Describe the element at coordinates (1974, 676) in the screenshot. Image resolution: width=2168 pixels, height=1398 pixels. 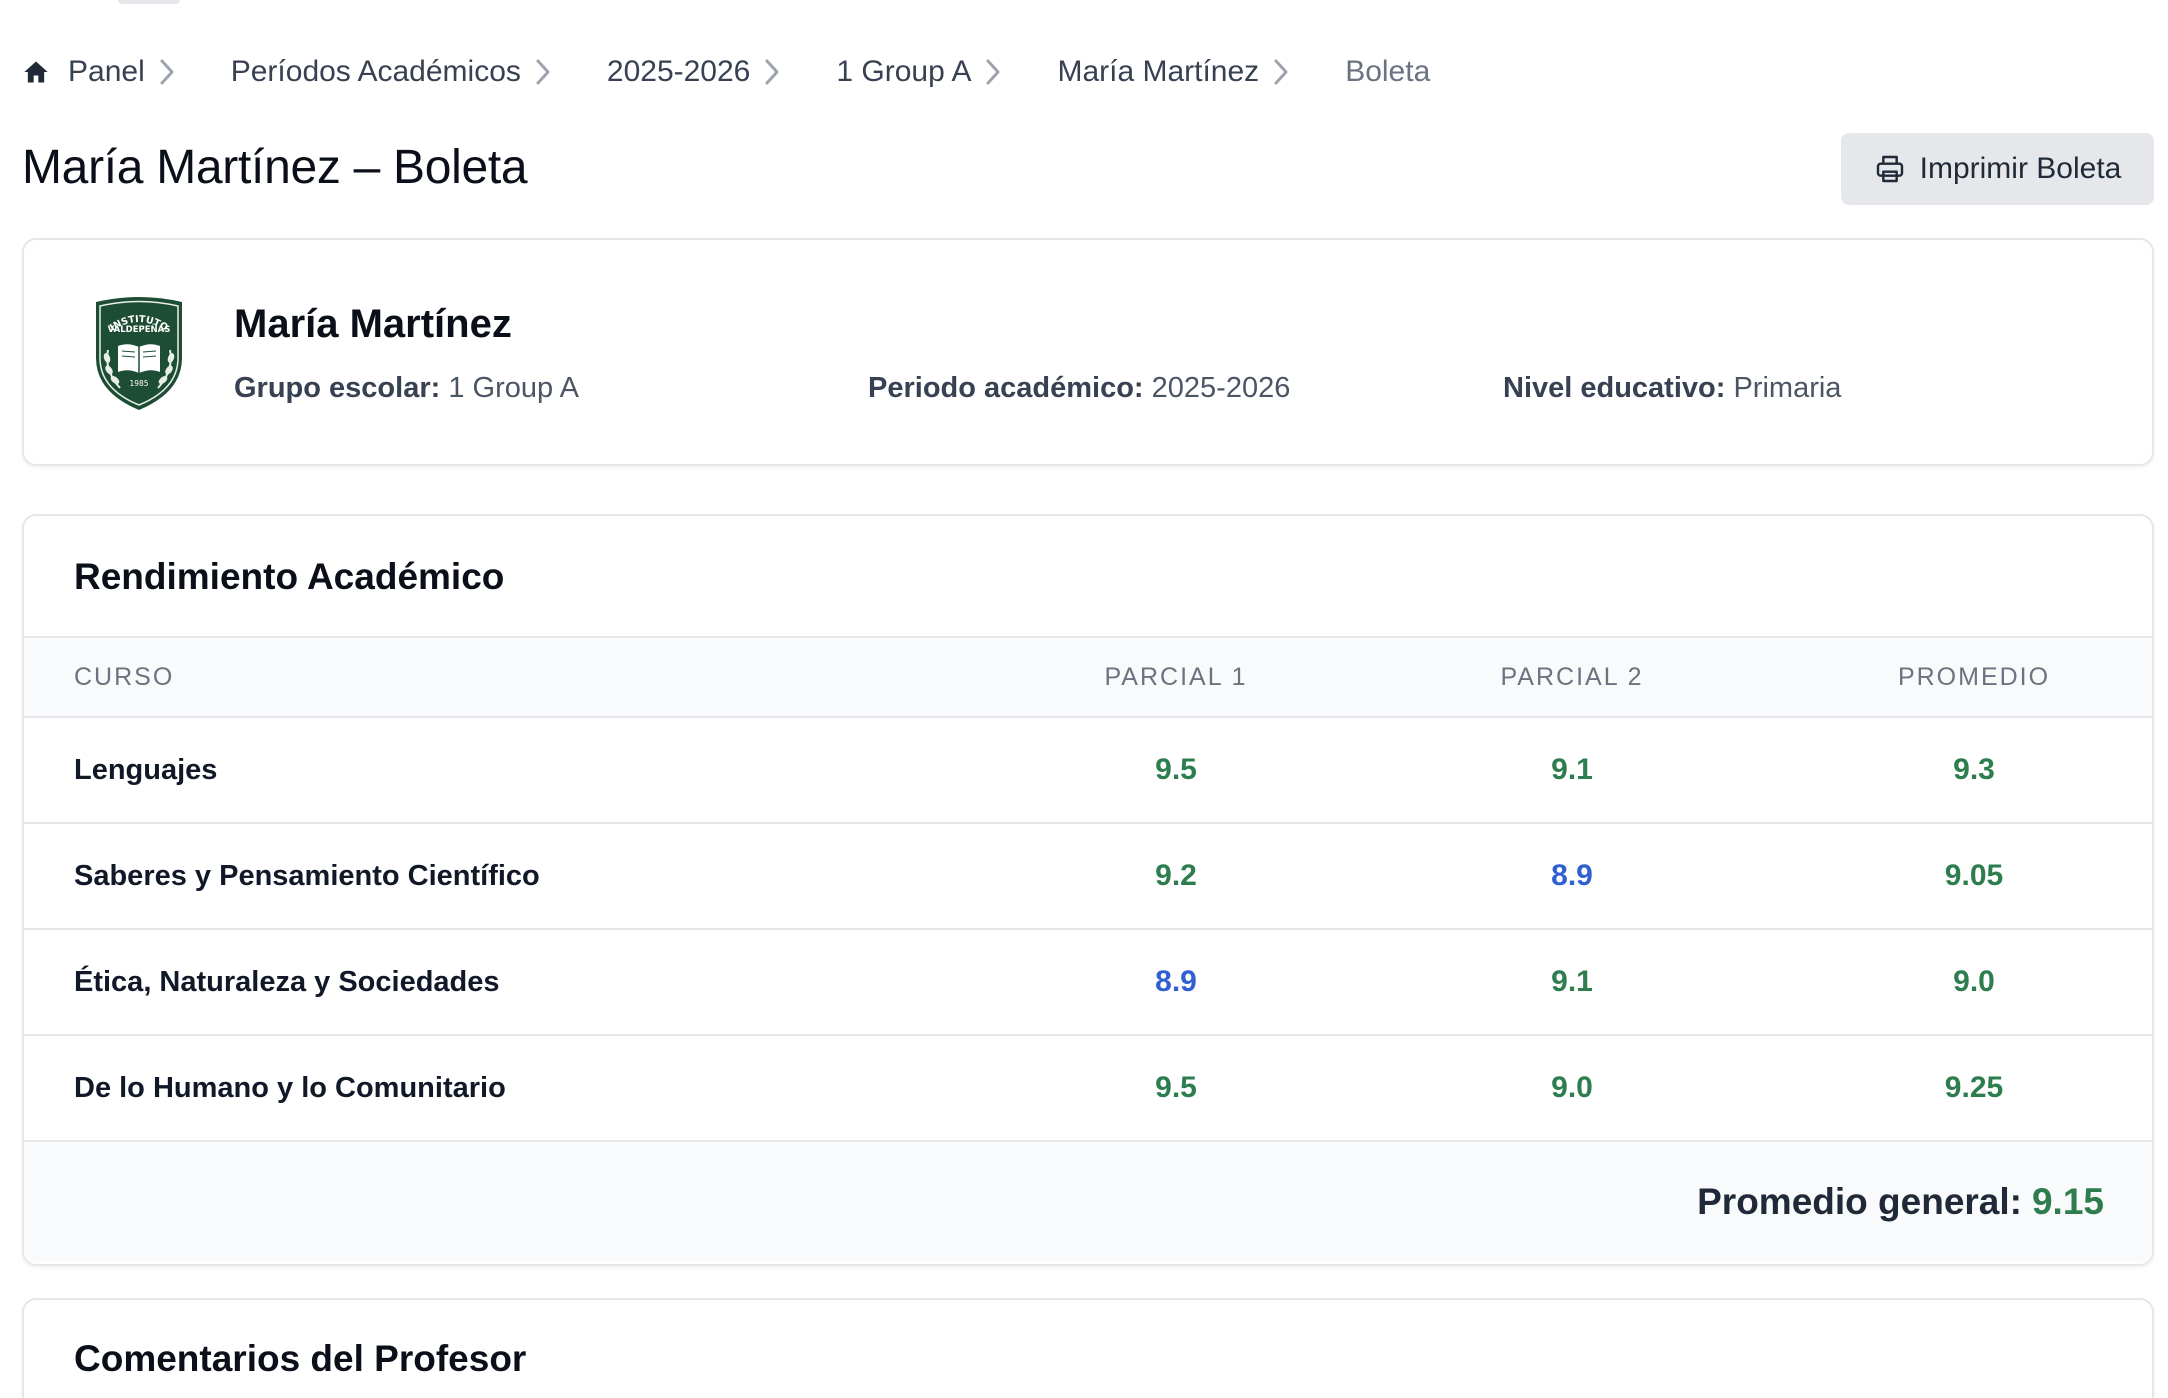
I see `header-average: PROMEDIO` at that location.